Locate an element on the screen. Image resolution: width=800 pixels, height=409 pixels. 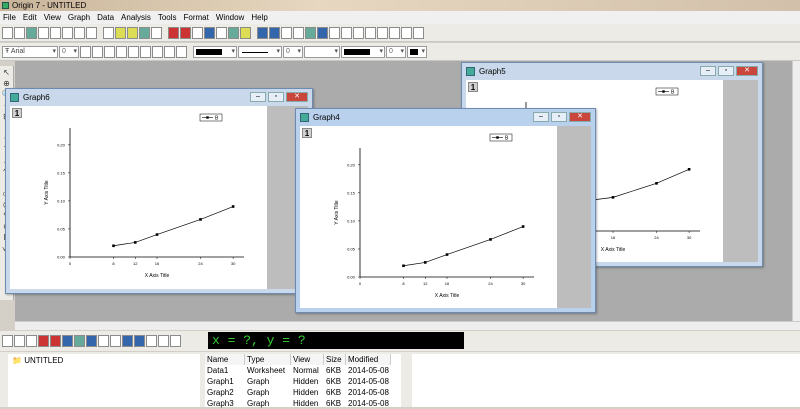
menu-format: Format is located at coordinates (197, 17).